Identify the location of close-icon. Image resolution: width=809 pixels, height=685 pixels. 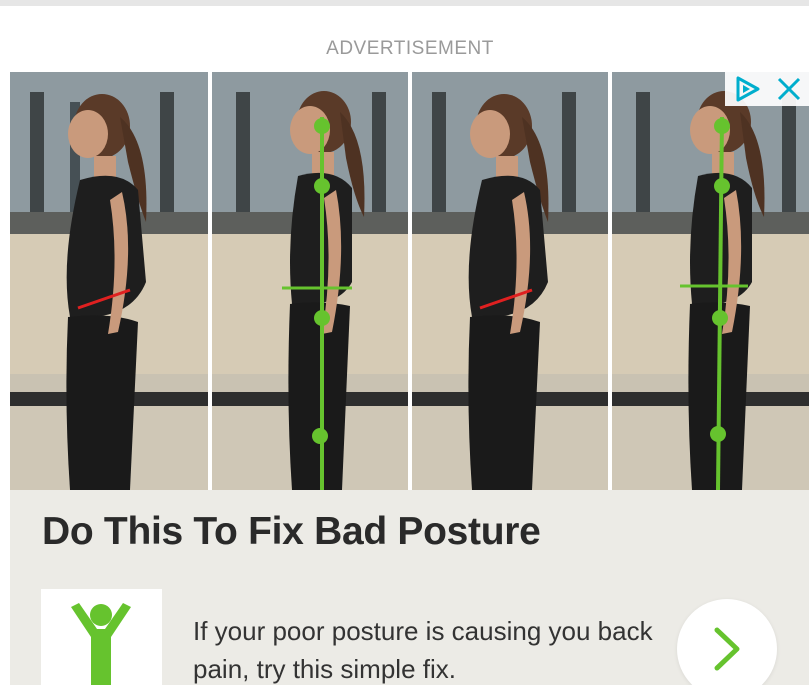
(789, 89).